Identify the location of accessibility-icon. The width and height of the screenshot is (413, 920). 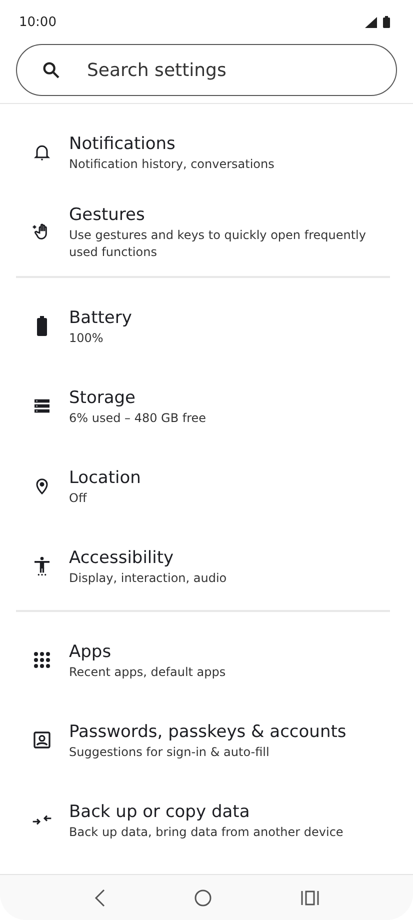
(42, 566).